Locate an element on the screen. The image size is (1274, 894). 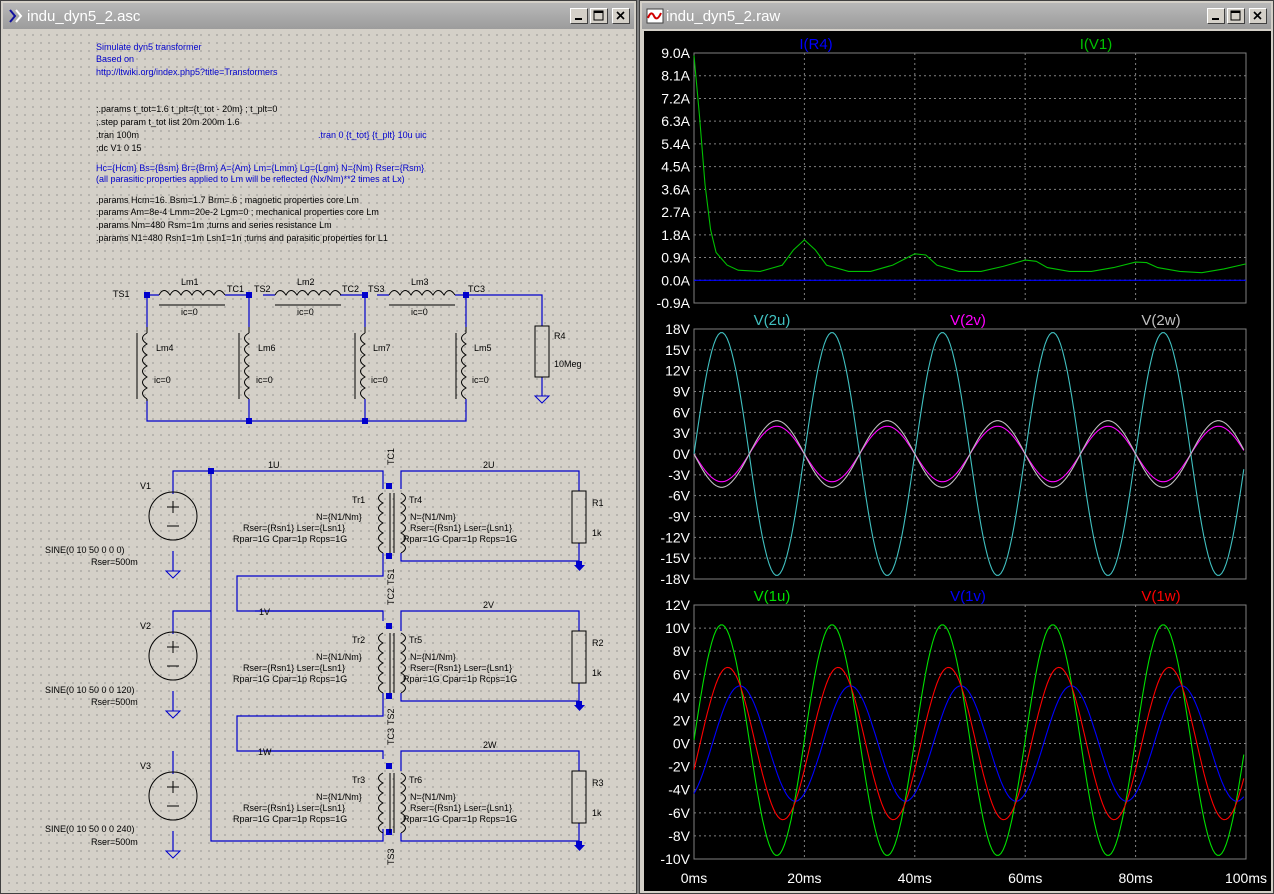
y-tick-label: 18V is located at coordinates (678, 329).